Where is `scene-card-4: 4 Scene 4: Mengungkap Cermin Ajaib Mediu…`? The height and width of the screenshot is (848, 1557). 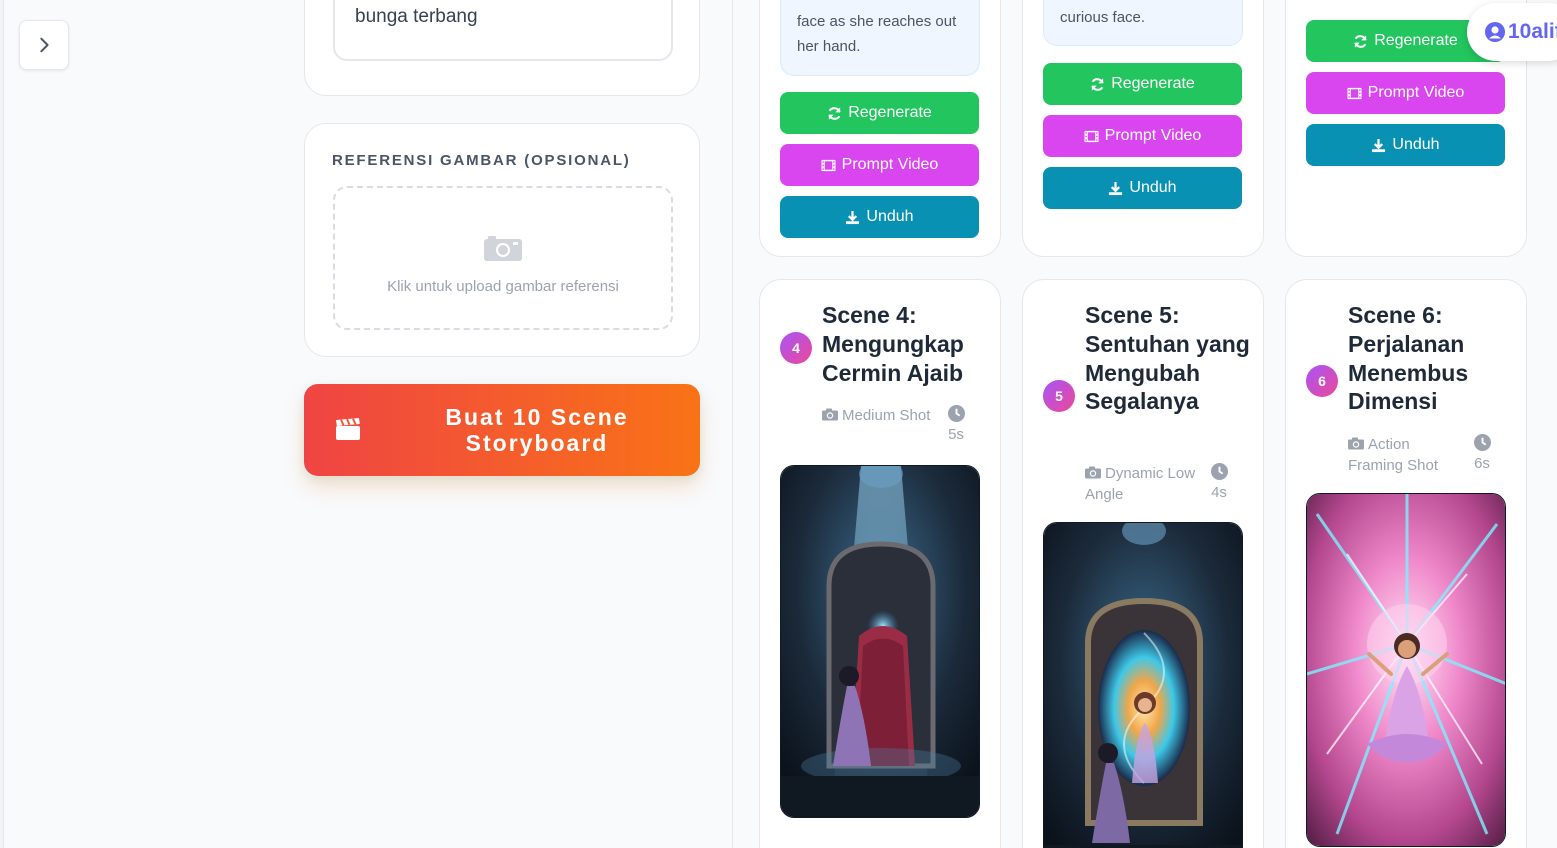 scene-card-4: 4 Scene 4: Mengungkap Cermin Ajaib Mediu… is located at coordinates (880, 563).